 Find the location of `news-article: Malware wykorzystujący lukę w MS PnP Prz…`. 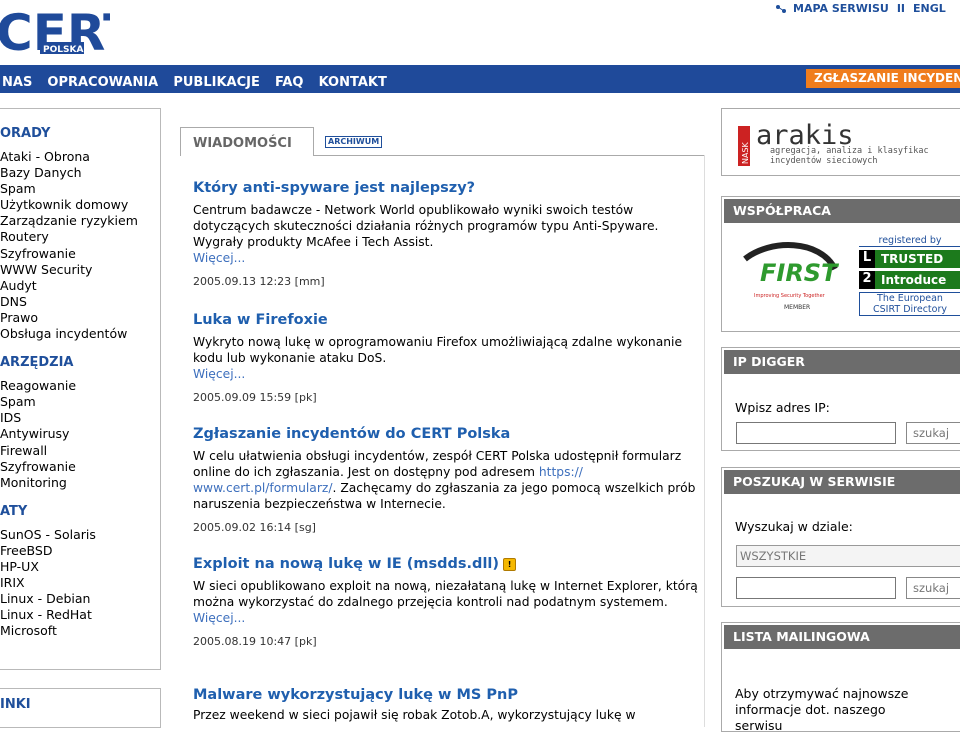

news-article: Malware wykorzystujący lukę w MS PnP Prz… is located at coordinates (445, 705).